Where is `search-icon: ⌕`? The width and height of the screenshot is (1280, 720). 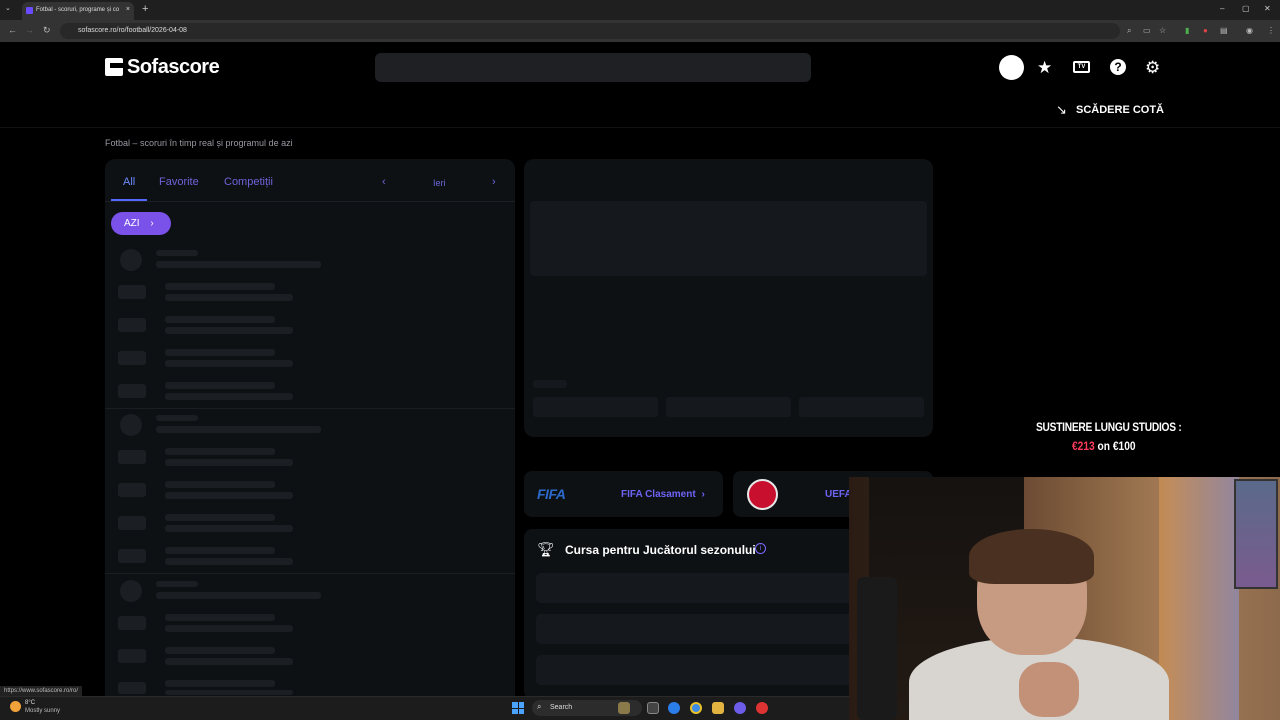
search-icon: ⌕ is located at coordinates (539, 706).